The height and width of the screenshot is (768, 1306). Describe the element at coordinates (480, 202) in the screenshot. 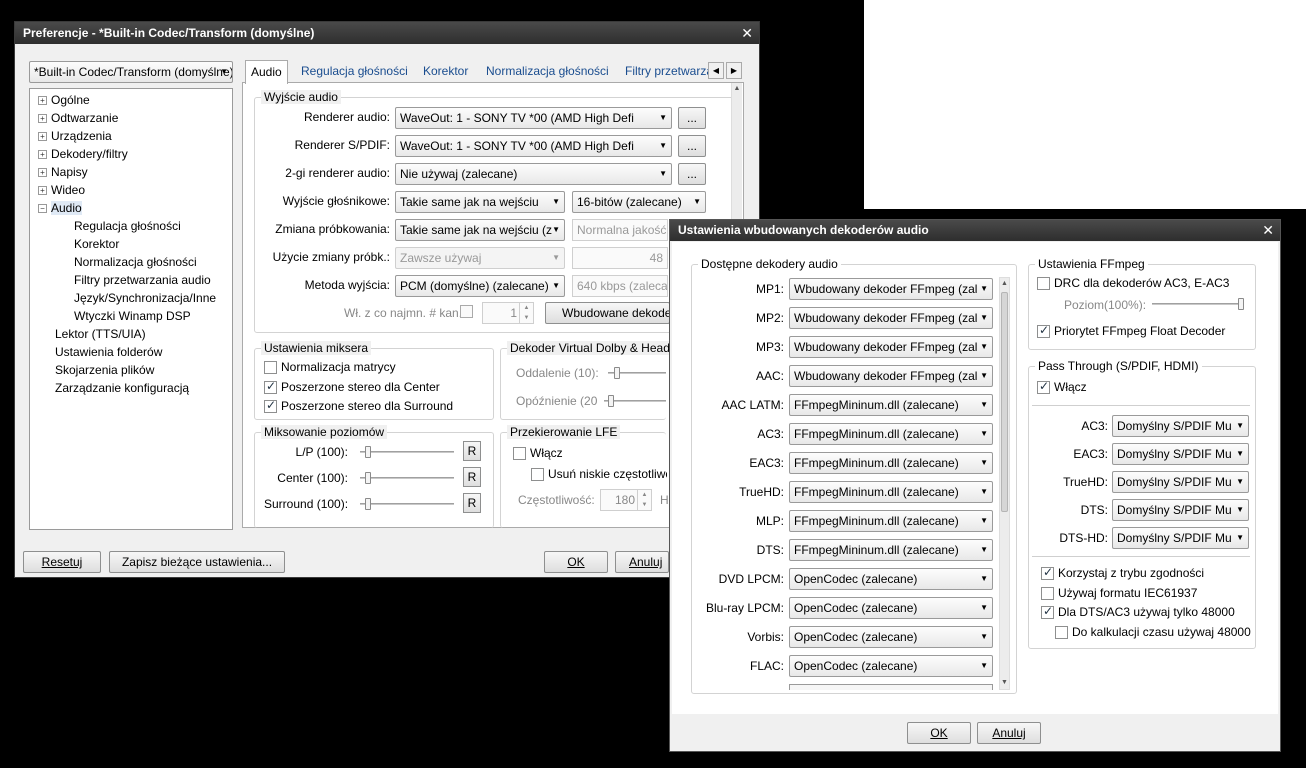

I see `speaker-output-dropdown: Takie same jak na wejściu ▼` at that location.